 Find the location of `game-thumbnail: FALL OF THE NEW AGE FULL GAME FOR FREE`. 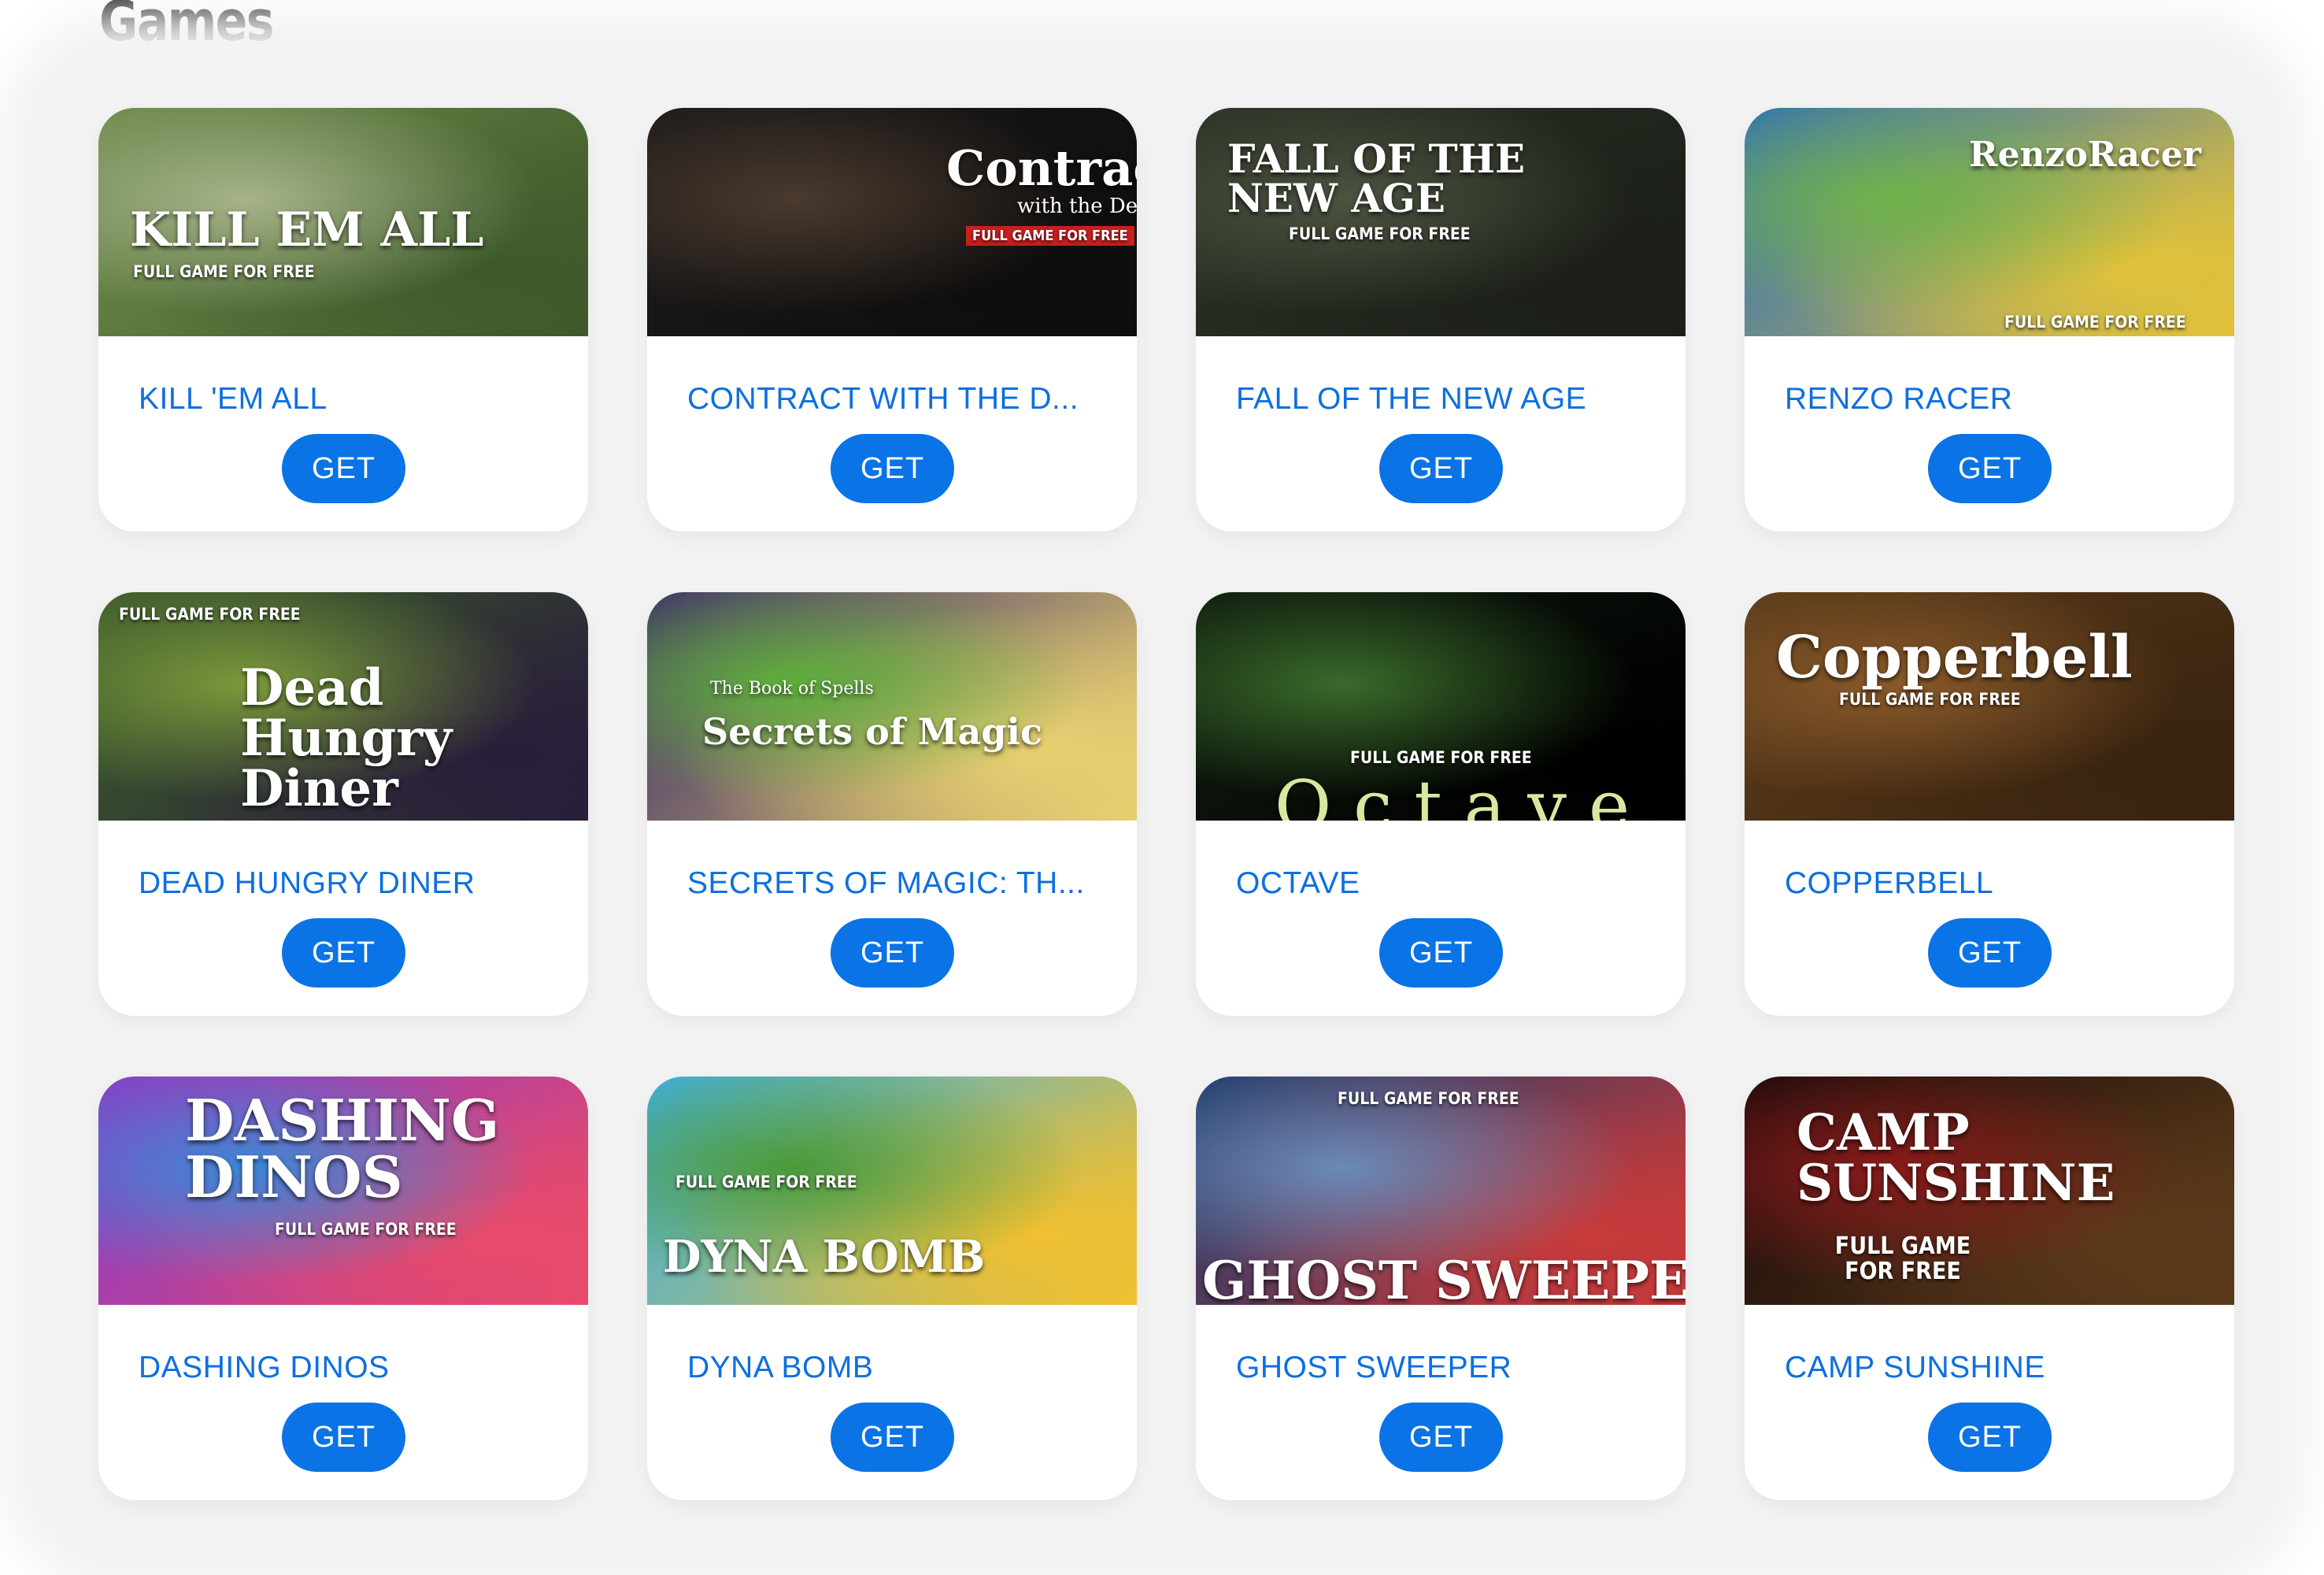

game-thumbnail: FALL OF THE NEW AGE FULL GAME FOR FREE is located at coordinates (1441, 222).